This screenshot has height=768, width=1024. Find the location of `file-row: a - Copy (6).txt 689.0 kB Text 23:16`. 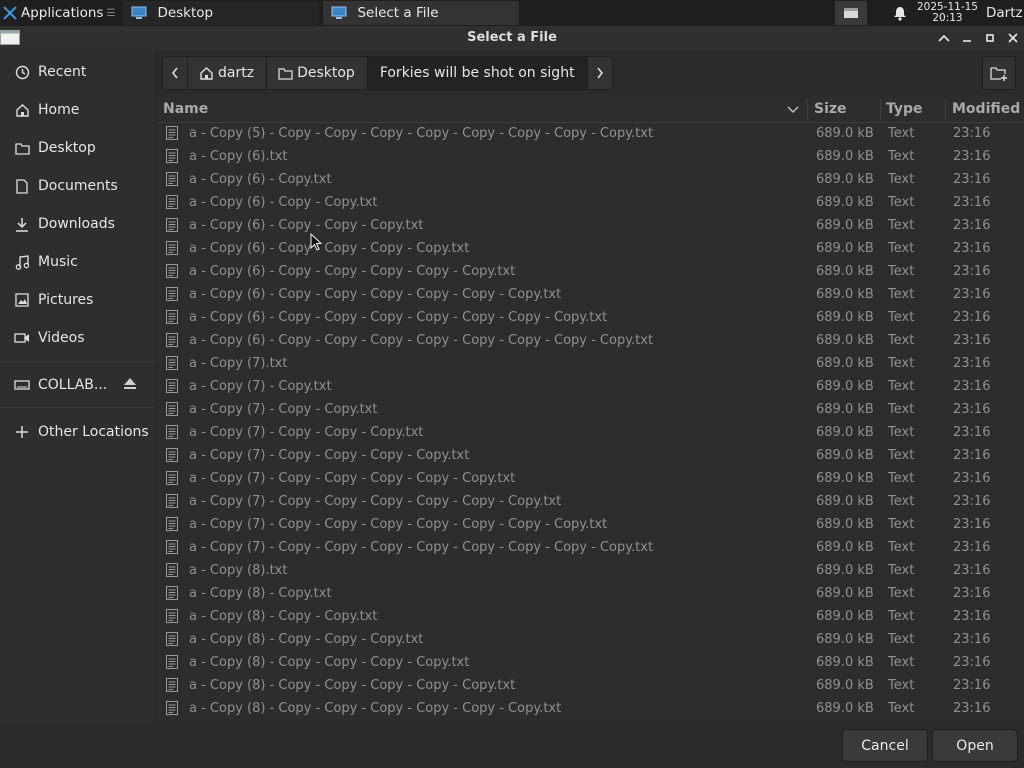

file-row: a - Copy (6).txt 689.0 kB Text 23:16 is located at coordinates (590, 156).